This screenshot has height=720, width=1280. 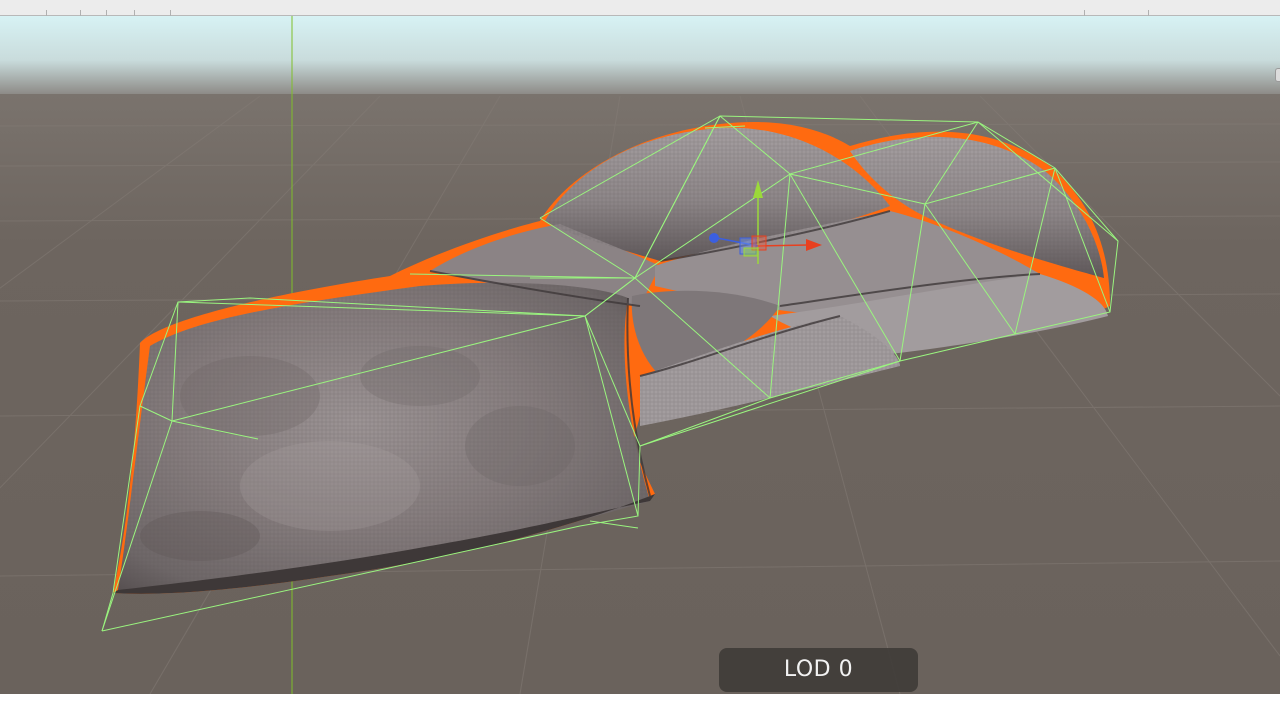 I want to click on scene-toolbar, so click(x=640, y=8).